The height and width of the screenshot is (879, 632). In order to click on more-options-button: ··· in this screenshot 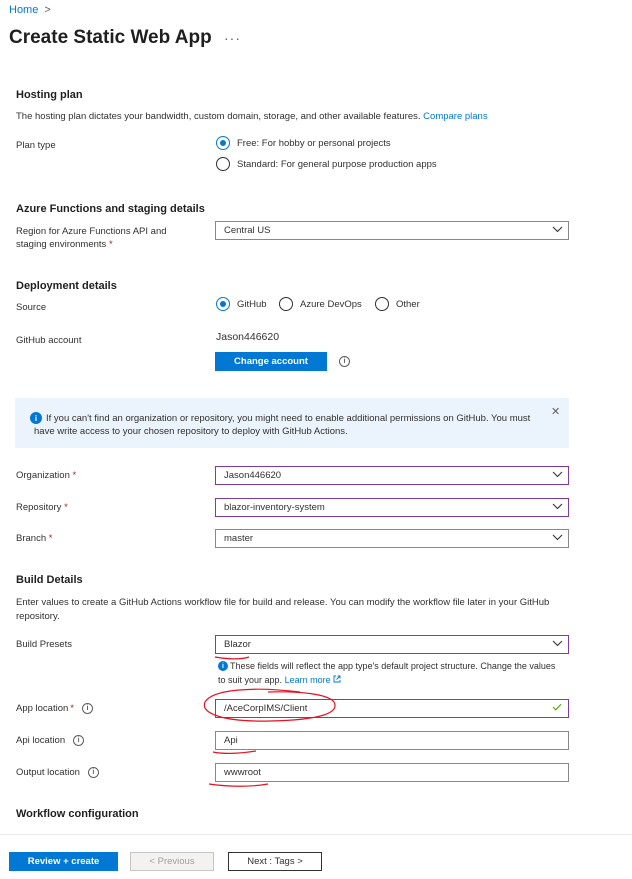, I will do `click(232, 38)`.